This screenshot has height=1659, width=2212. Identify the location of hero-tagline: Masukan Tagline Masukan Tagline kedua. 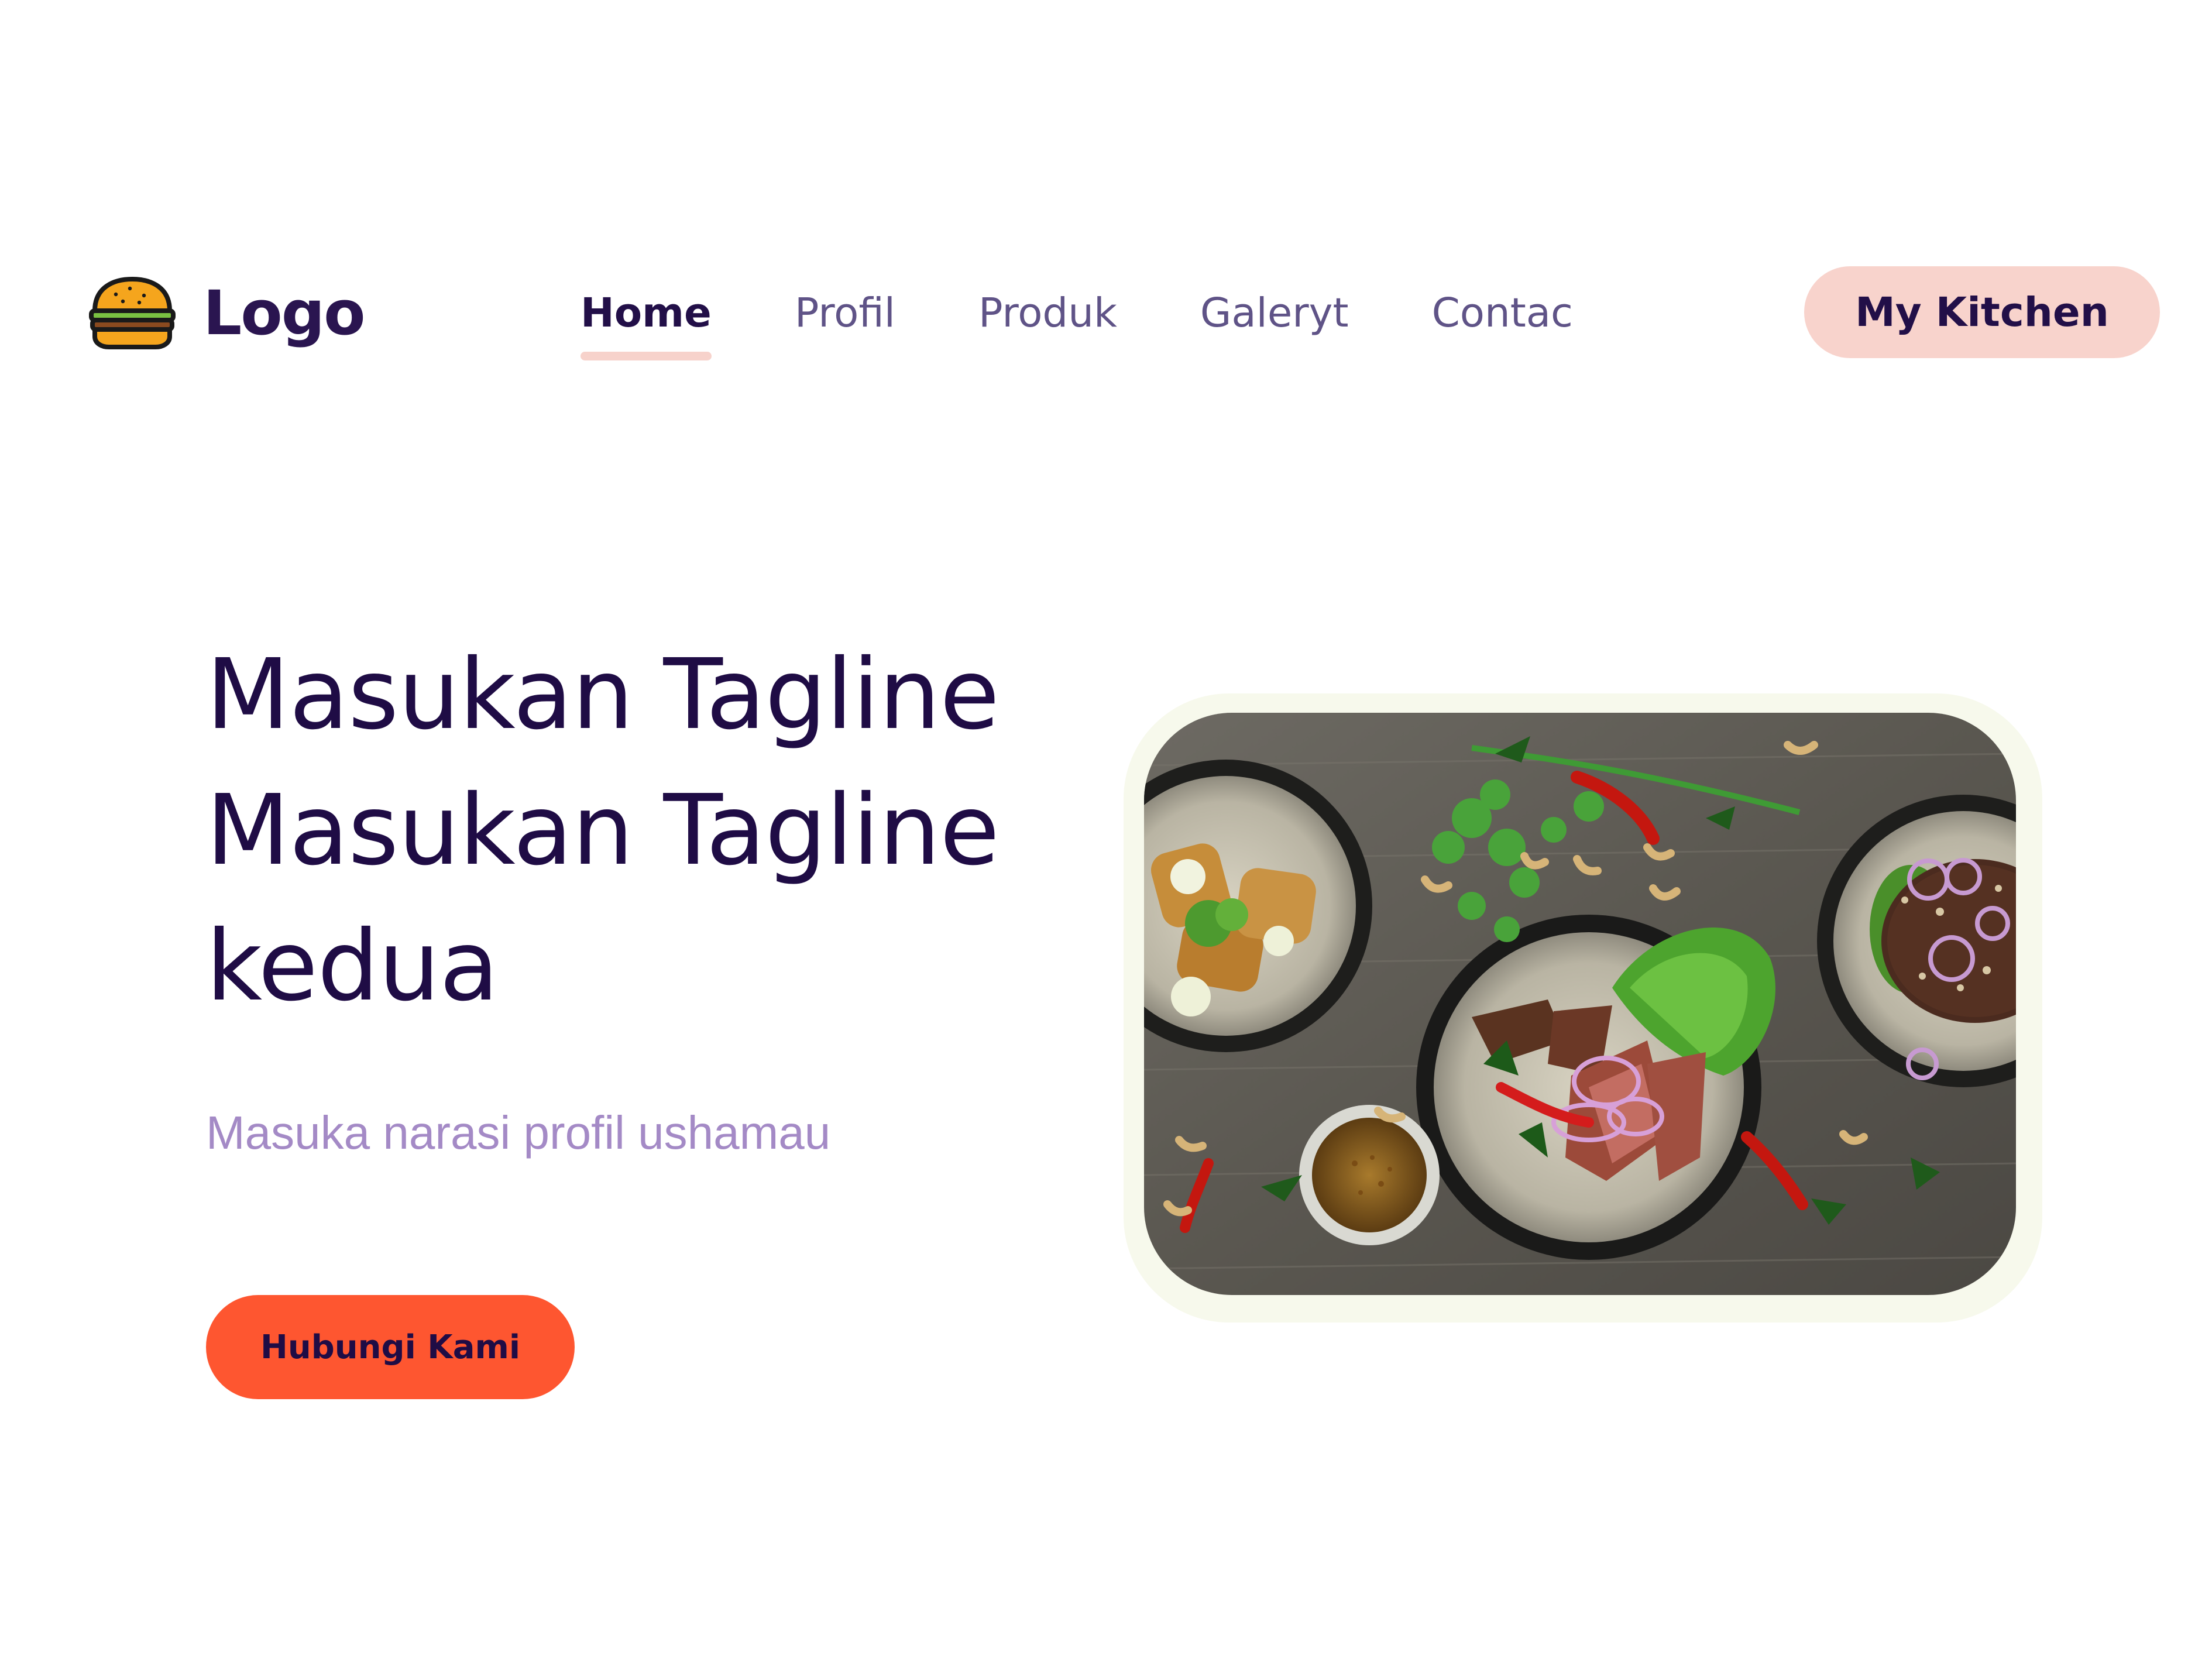
(662, 831).